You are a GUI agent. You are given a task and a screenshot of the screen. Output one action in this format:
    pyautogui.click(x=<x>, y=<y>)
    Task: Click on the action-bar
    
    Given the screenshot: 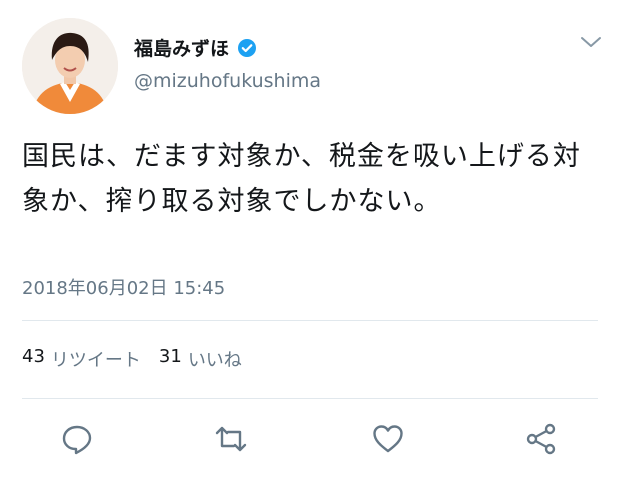 What is the action you would take?
    pyautogui.click(x=310, y=441)
    